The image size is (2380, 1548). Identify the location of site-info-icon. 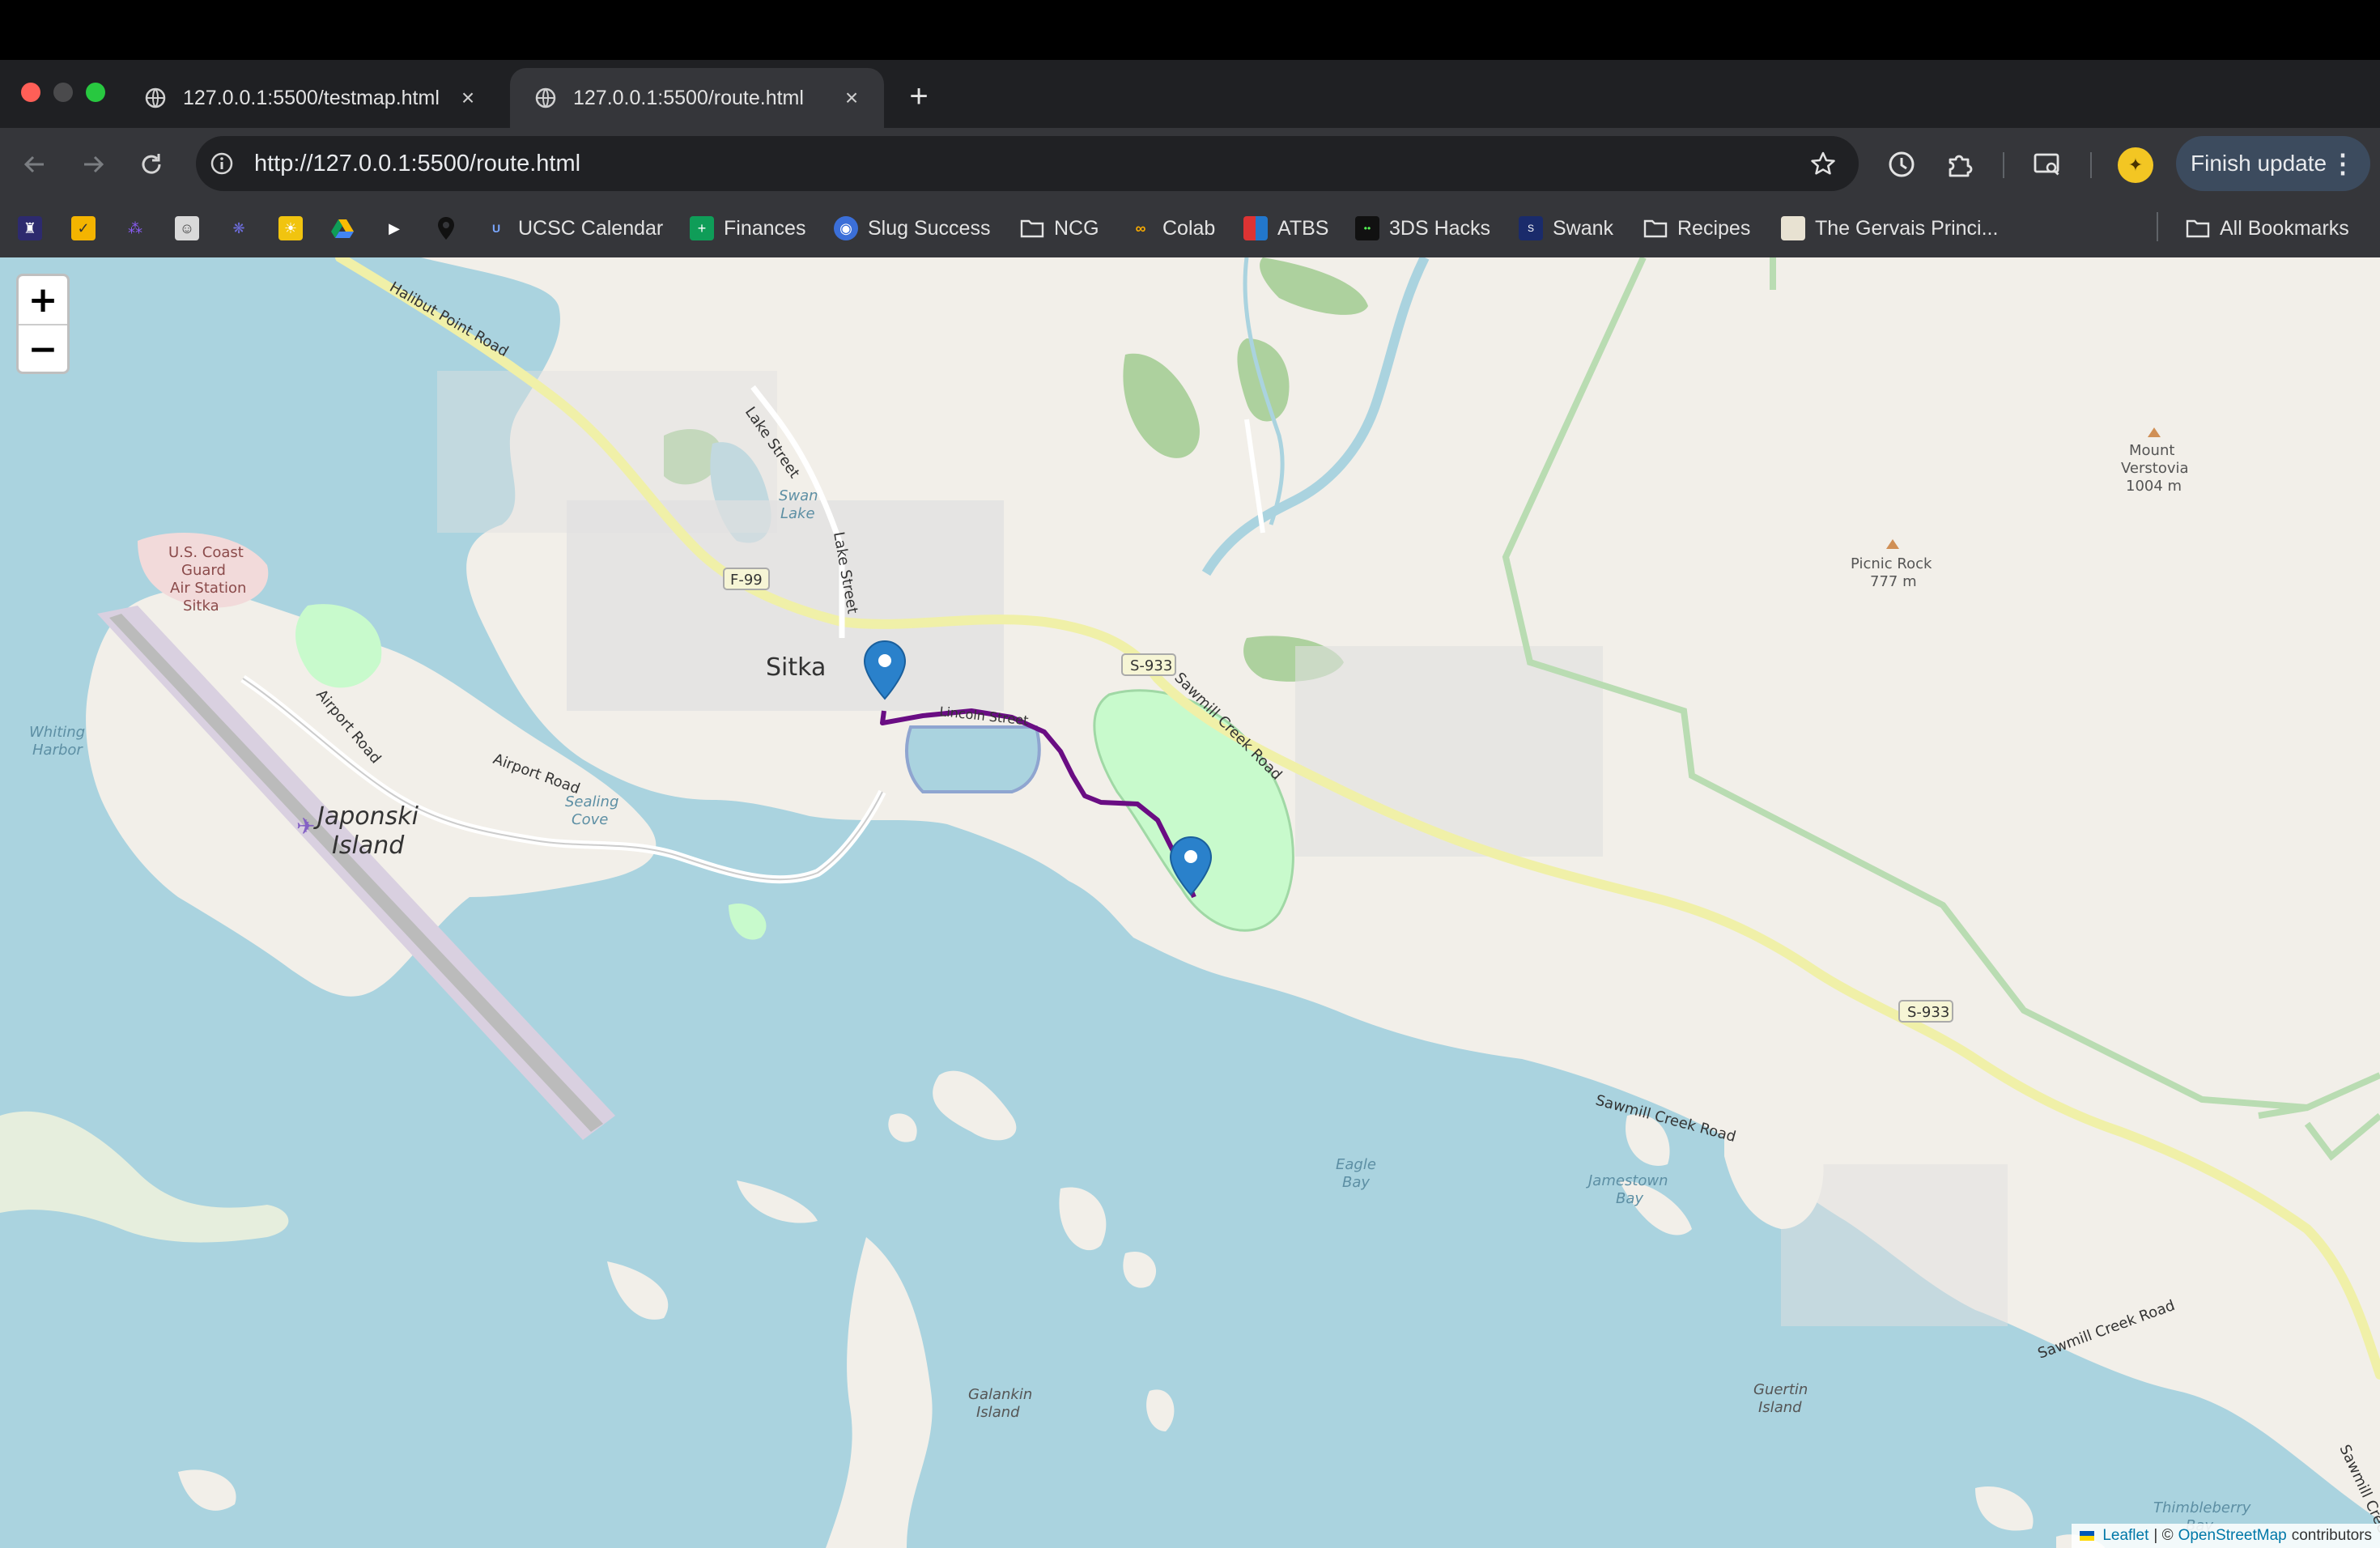
(222, 164).